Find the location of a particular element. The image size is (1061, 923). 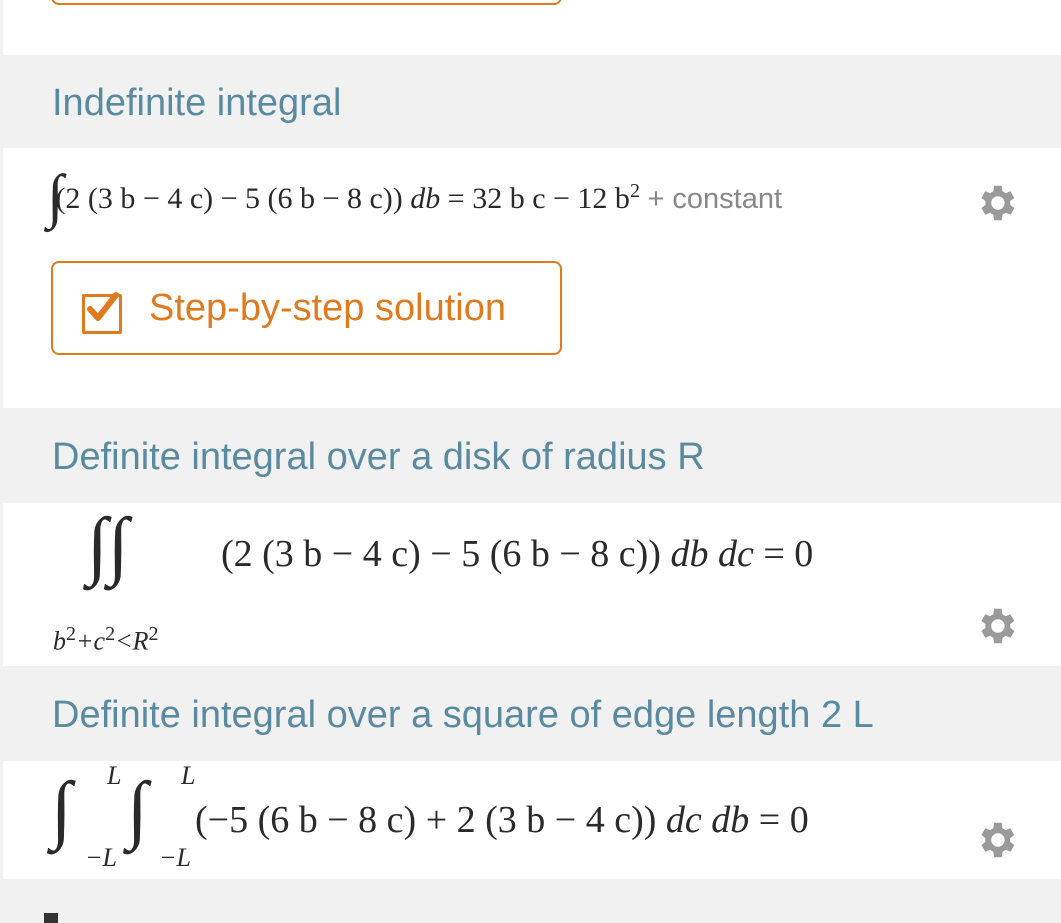

region-lt: <R is located at coordinates (132, 641).